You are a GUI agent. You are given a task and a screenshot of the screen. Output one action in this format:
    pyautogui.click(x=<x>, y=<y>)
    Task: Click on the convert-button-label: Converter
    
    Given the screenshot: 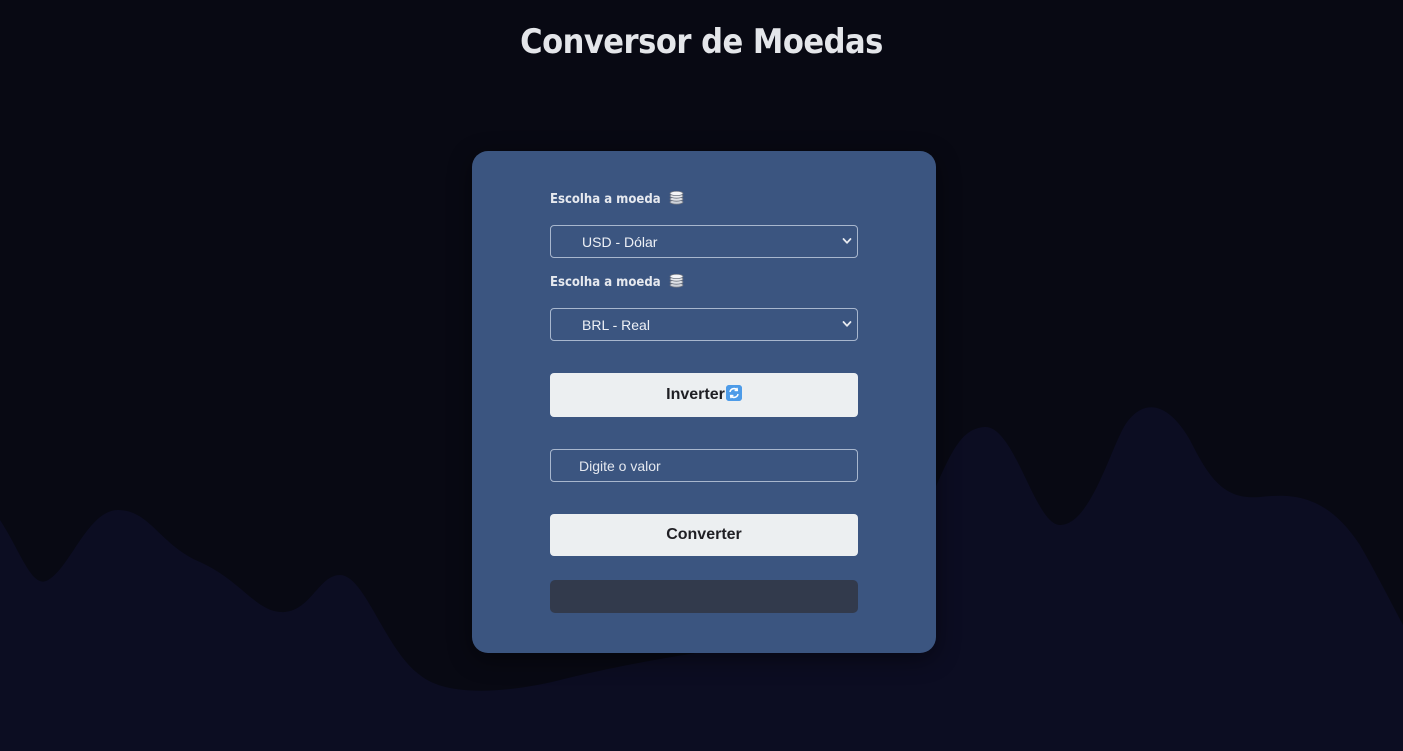 What is the action you would take?
    pyautogui.click(x=704, y=534)
    